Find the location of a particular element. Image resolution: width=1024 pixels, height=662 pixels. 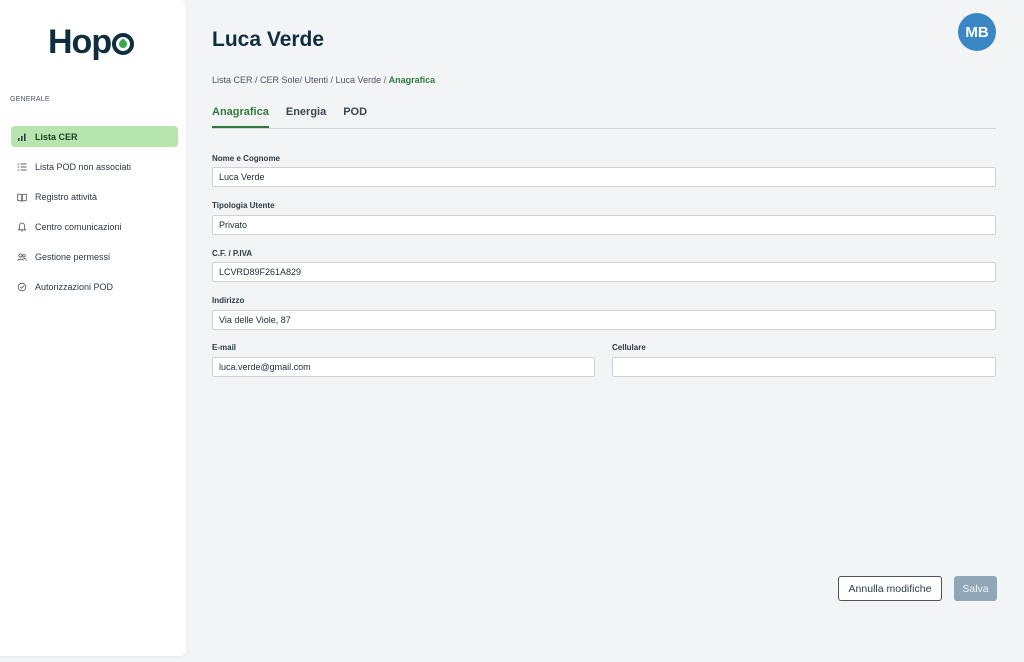

sidebar-item-label: Autorizzazioni POD is located at coordinates (74, 286).